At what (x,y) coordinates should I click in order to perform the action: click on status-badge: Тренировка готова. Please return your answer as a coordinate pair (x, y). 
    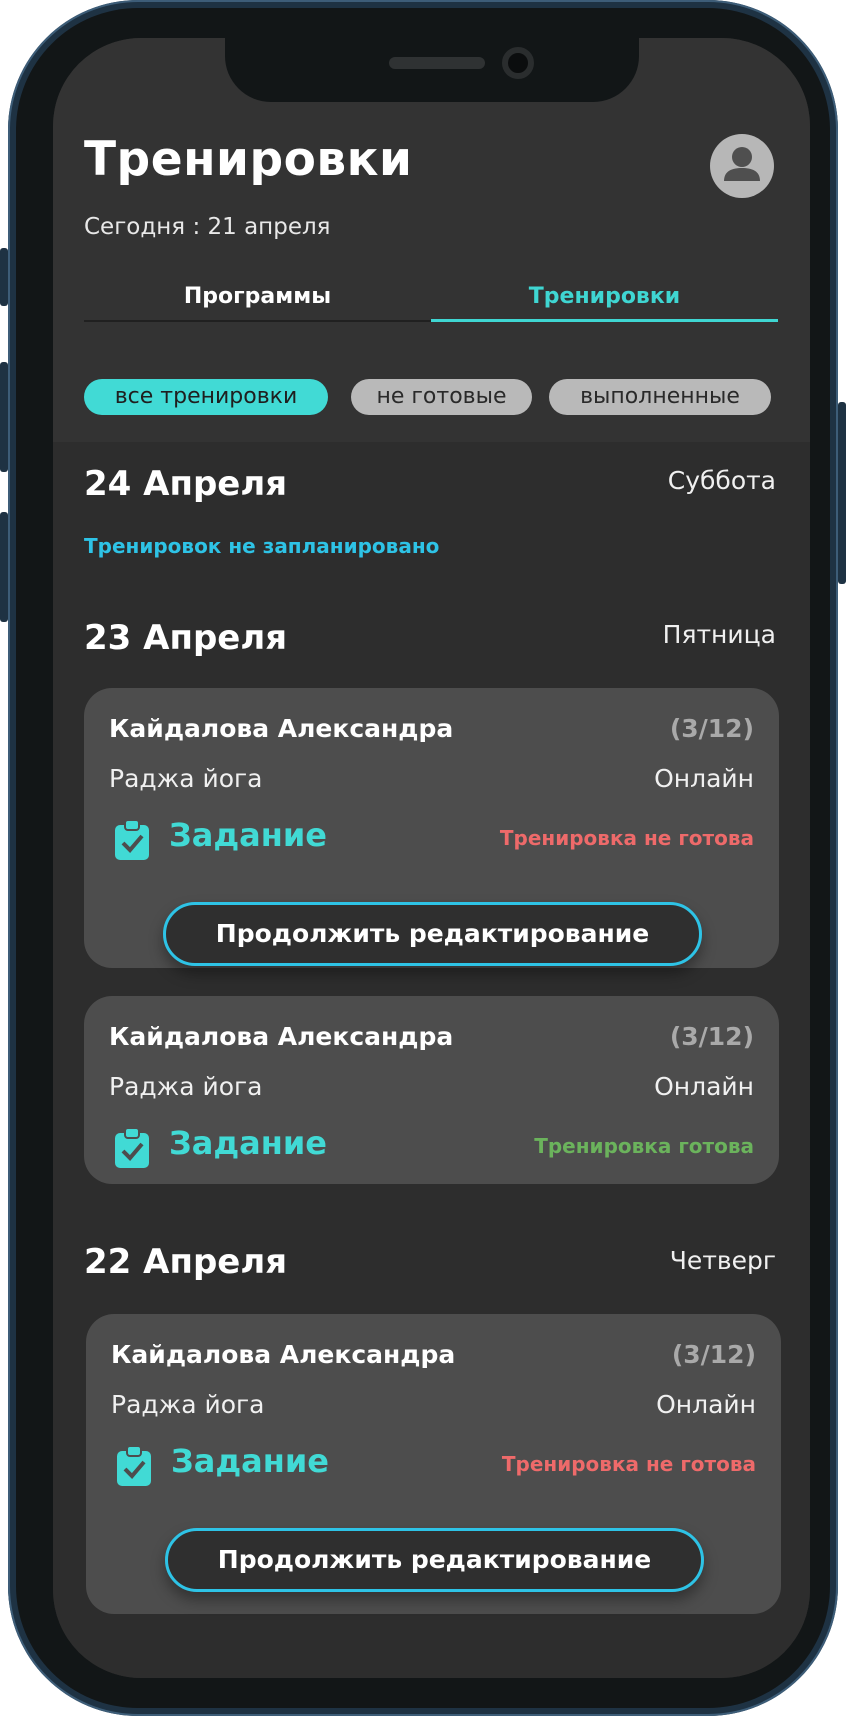
    Looking at the image, I should click on (644, 1146).